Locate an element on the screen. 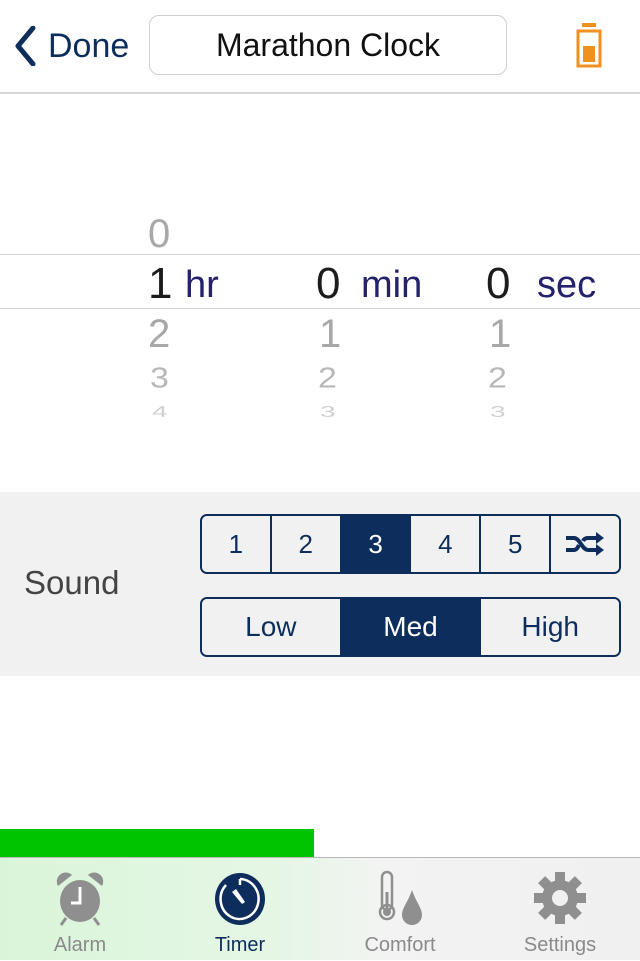 The image size is (640, 961). shuffle-icon is located at coordinates (585, 544).